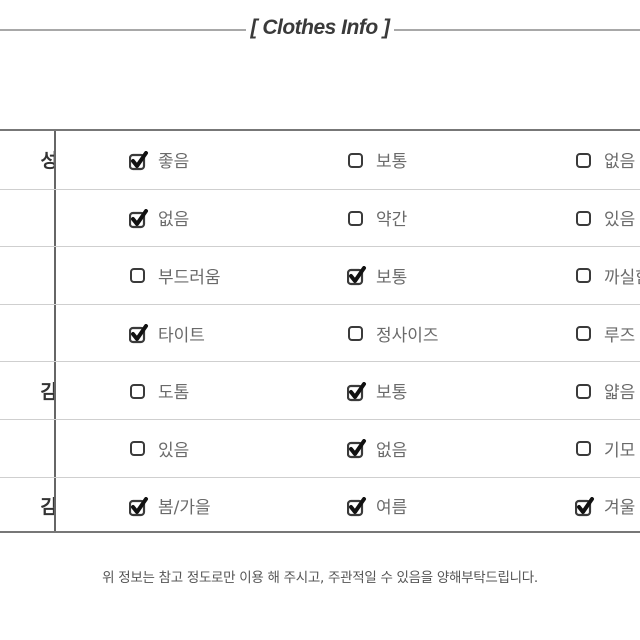 Image resolution: width=640 pixels, height=640 pixels. I want to click on option-checked: 좋음, so click(159, 160).